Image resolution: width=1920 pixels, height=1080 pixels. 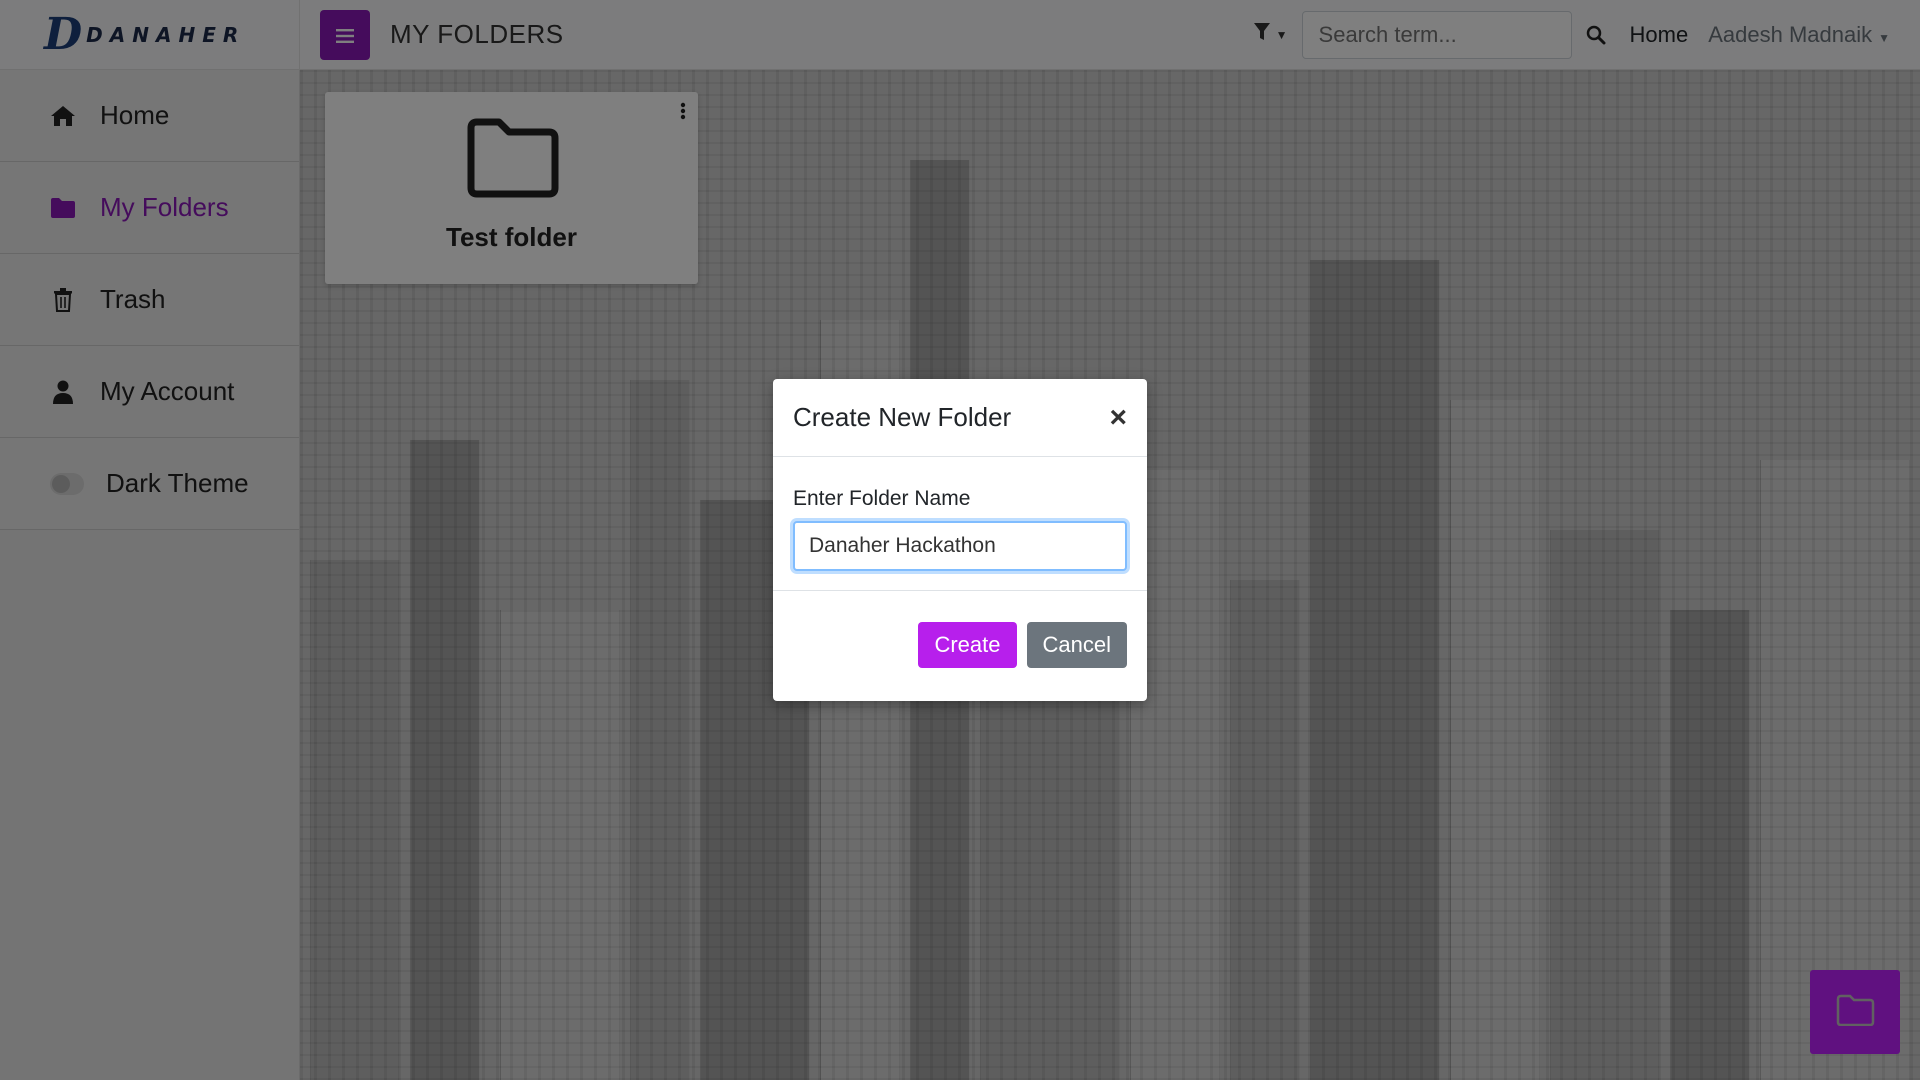 I want to click on modal-header: Create New Folder ×, so click(x=960, y=418).